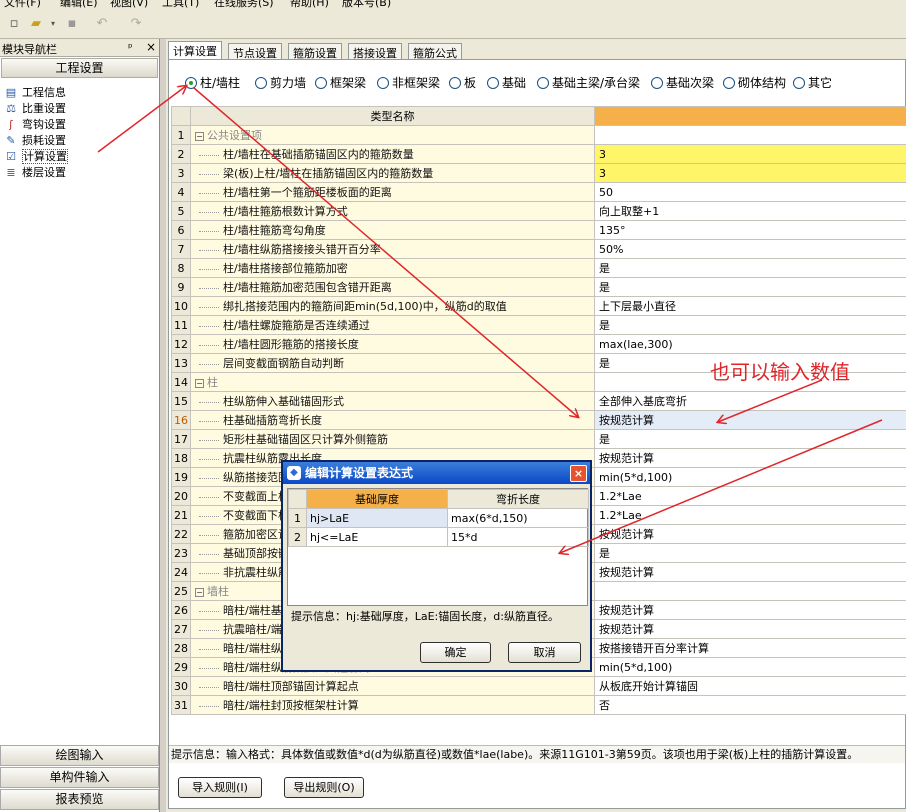 The image size is (906, 812). Describe the element at coordinates (244, 4) in the screenshot. I see `menu-online: 在线服务(S)` at that location.